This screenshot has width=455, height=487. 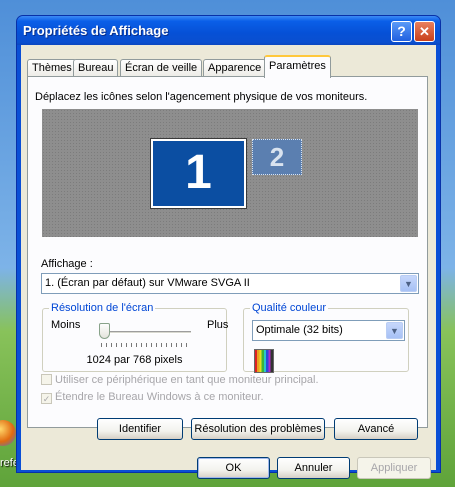 I want to click on help-button: ?, so click(x=401, y=31).